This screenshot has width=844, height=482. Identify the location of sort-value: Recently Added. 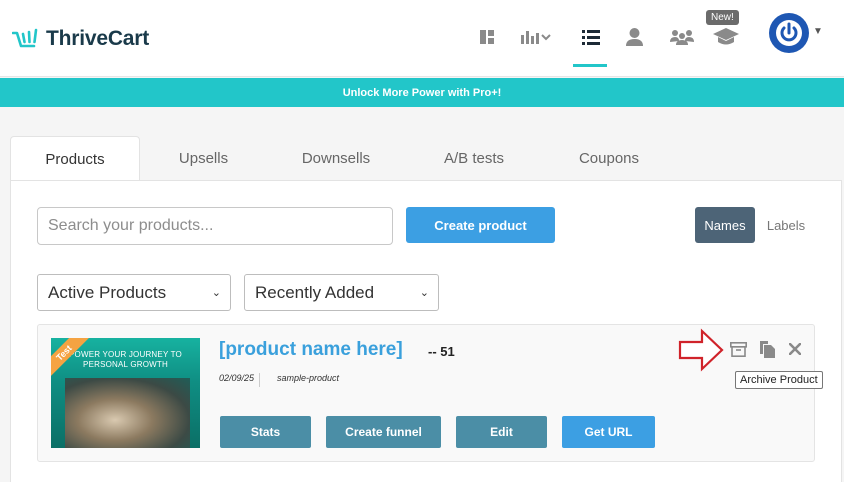
(315, 292).